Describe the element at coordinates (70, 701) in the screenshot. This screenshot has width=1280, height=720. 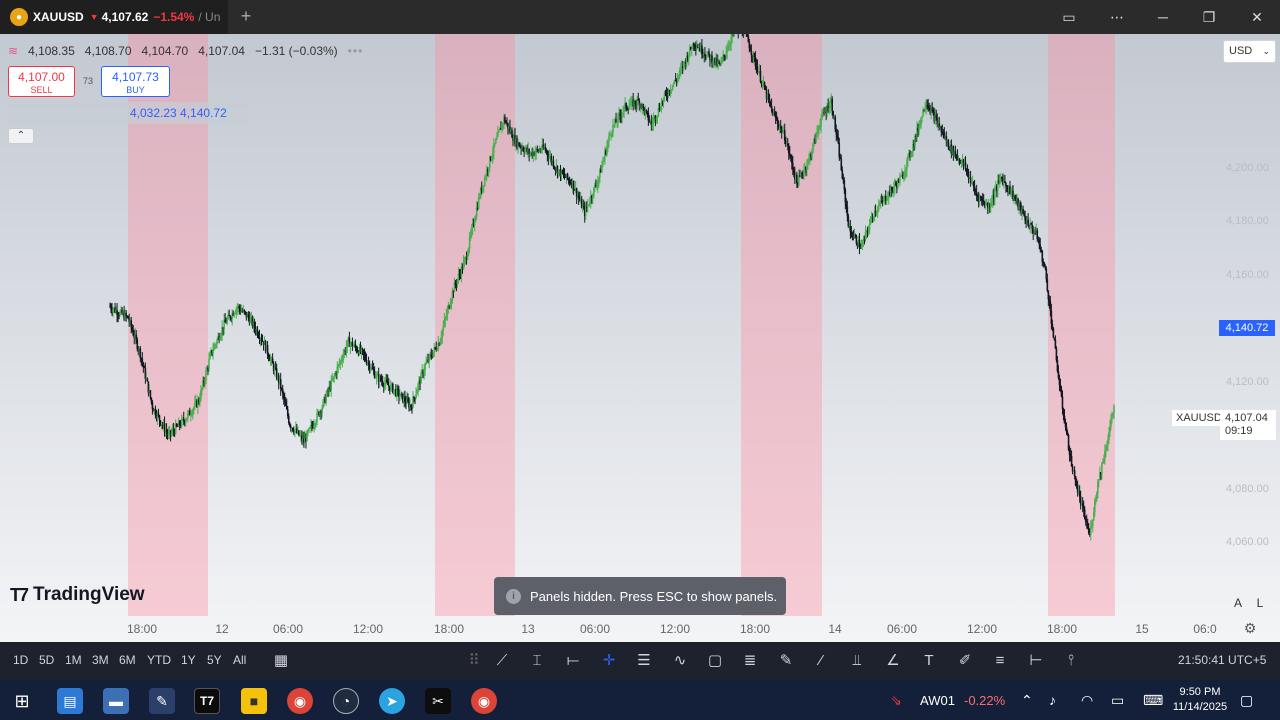
I see `calculator-app-icon: ▤` at that location.